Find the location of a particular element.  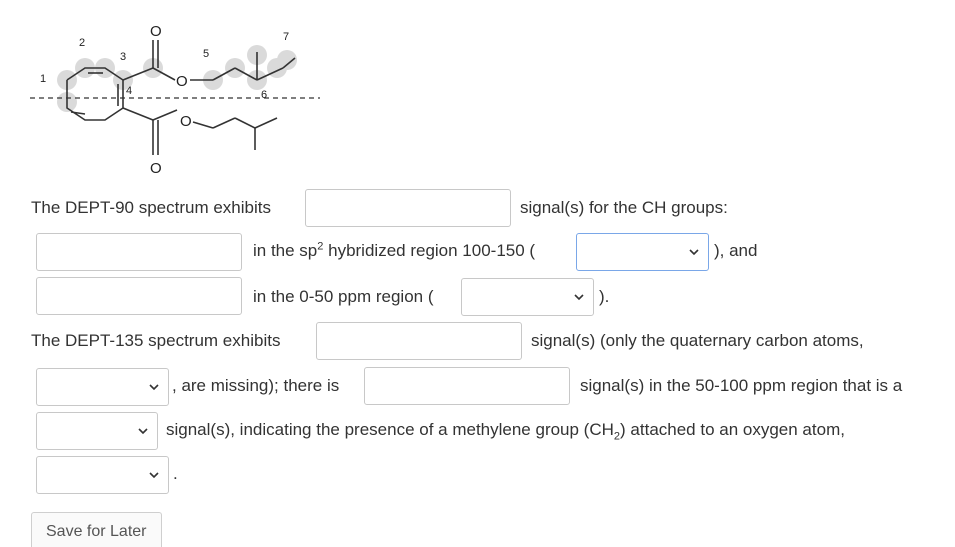

atom-label-4: 4 is located at coordinates (129, 91).